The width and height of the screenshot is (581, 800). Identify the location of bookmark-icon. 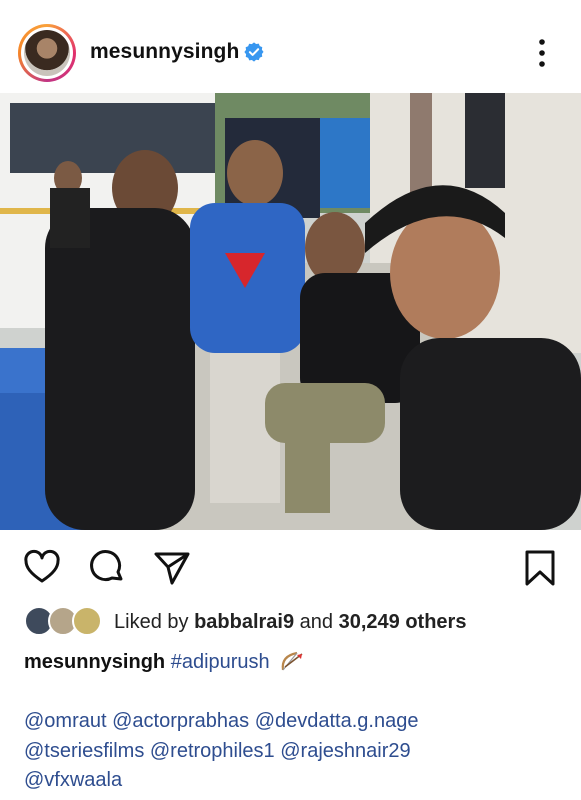
(540, 568).